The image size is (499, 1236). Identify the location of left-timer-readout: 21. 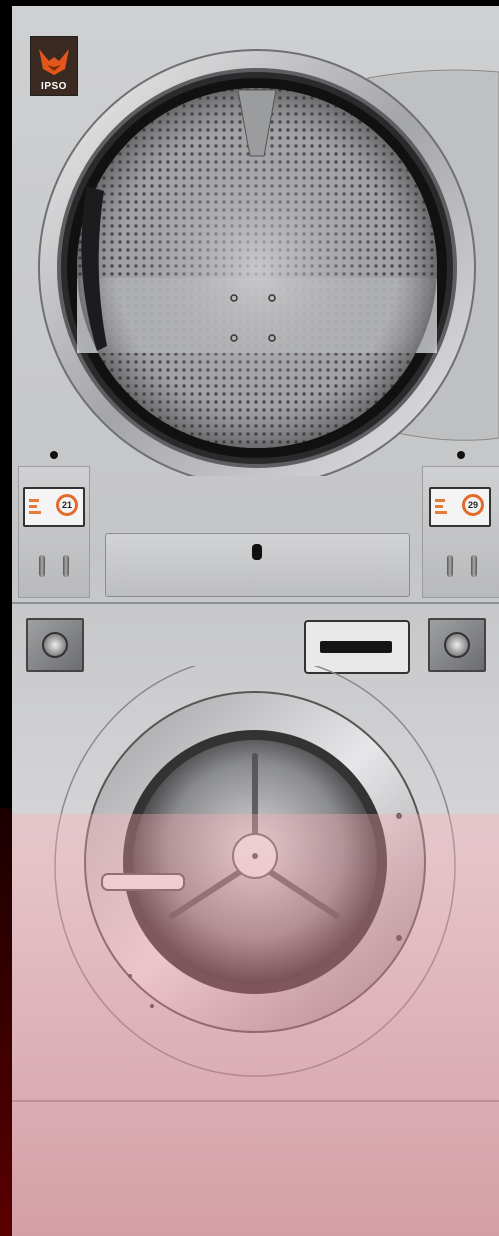
(67, 505).